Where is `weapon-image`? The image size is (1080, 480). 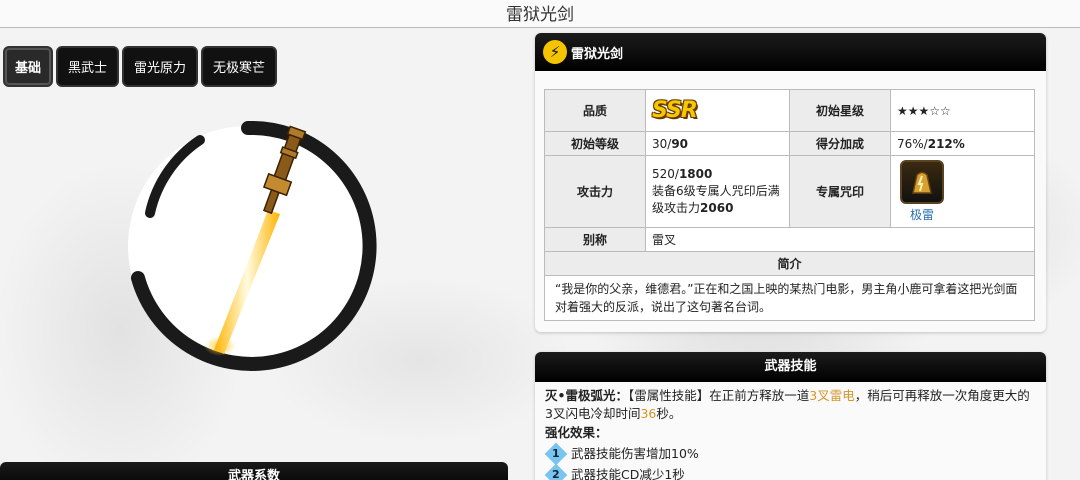
weapon-image is located at coordinates (255, 248).